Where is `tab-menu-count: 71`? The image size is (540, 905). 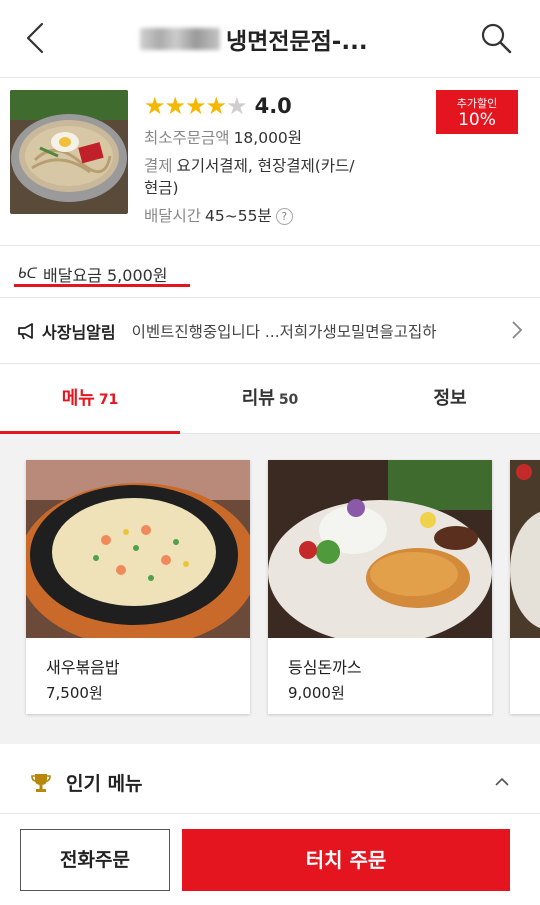 tab-menu-count: 71 is located at coordinates (108, 400).